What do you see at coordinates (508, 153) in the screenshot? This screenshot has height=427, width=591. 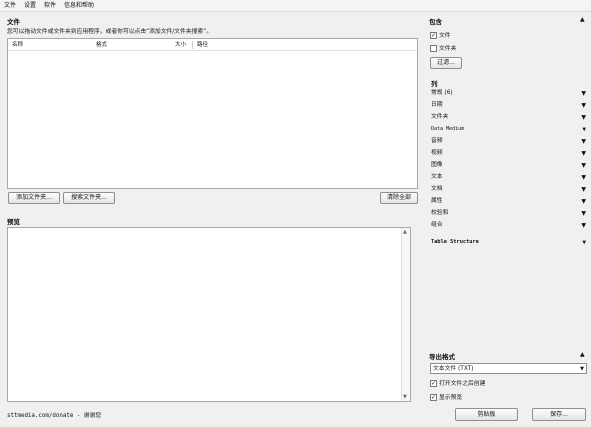 I see `column-group-video: 视频 ▼` at bounding box center [508, 153].